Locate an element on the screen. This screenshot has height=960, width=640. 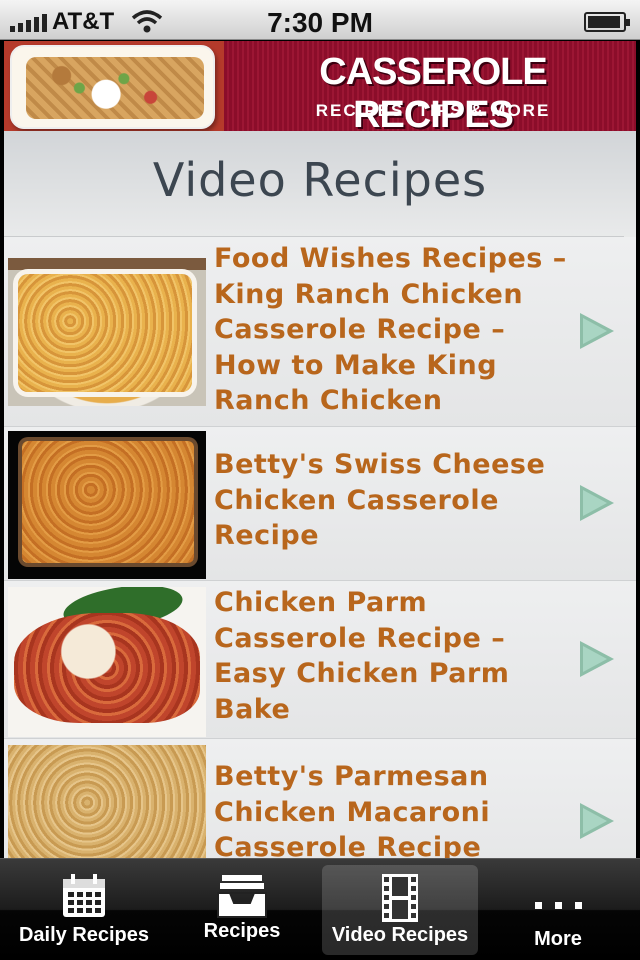
tab-daily-recipes: Daily Recipes is located at coordinates (84, 910).